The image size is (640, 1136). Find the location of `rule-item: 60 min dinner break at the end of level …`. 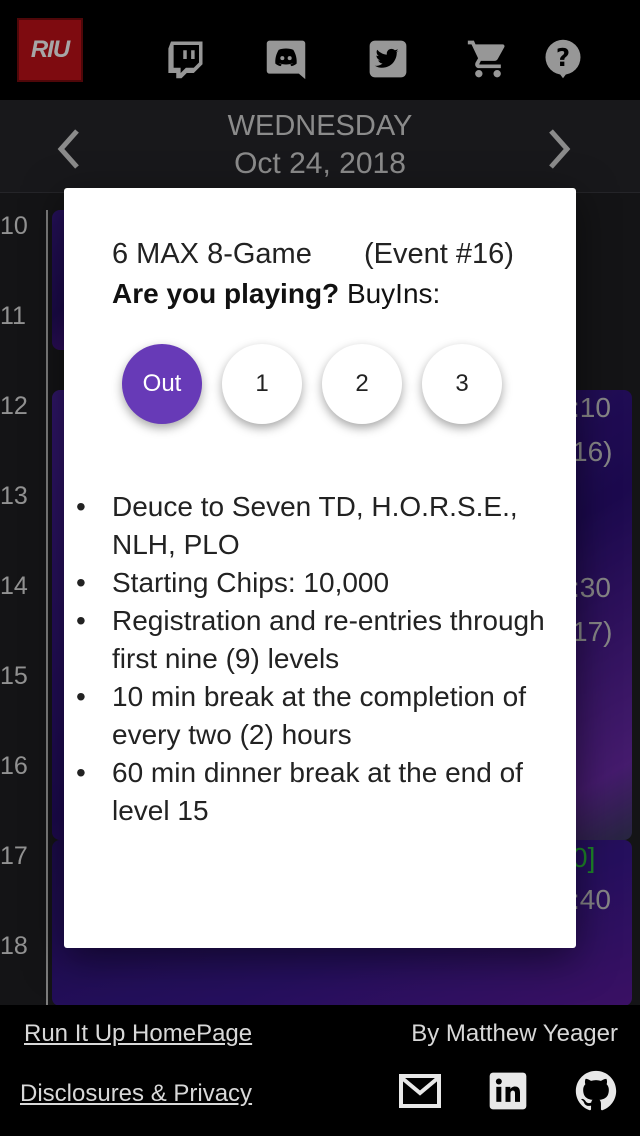

rule-item: 60 min dinner break at the end of level … is located at coordinates (314, 792).